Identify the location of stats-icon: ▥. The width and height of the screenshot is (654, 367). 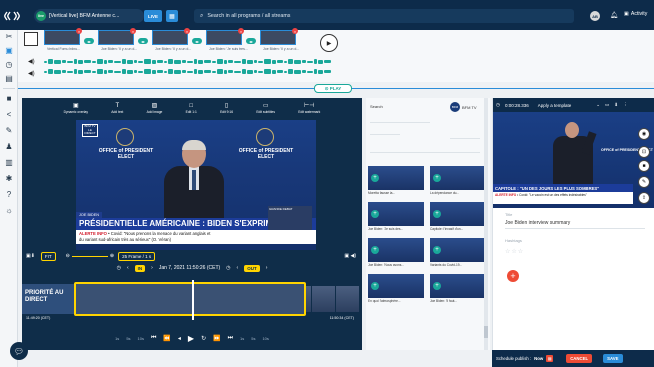
(9, 163).